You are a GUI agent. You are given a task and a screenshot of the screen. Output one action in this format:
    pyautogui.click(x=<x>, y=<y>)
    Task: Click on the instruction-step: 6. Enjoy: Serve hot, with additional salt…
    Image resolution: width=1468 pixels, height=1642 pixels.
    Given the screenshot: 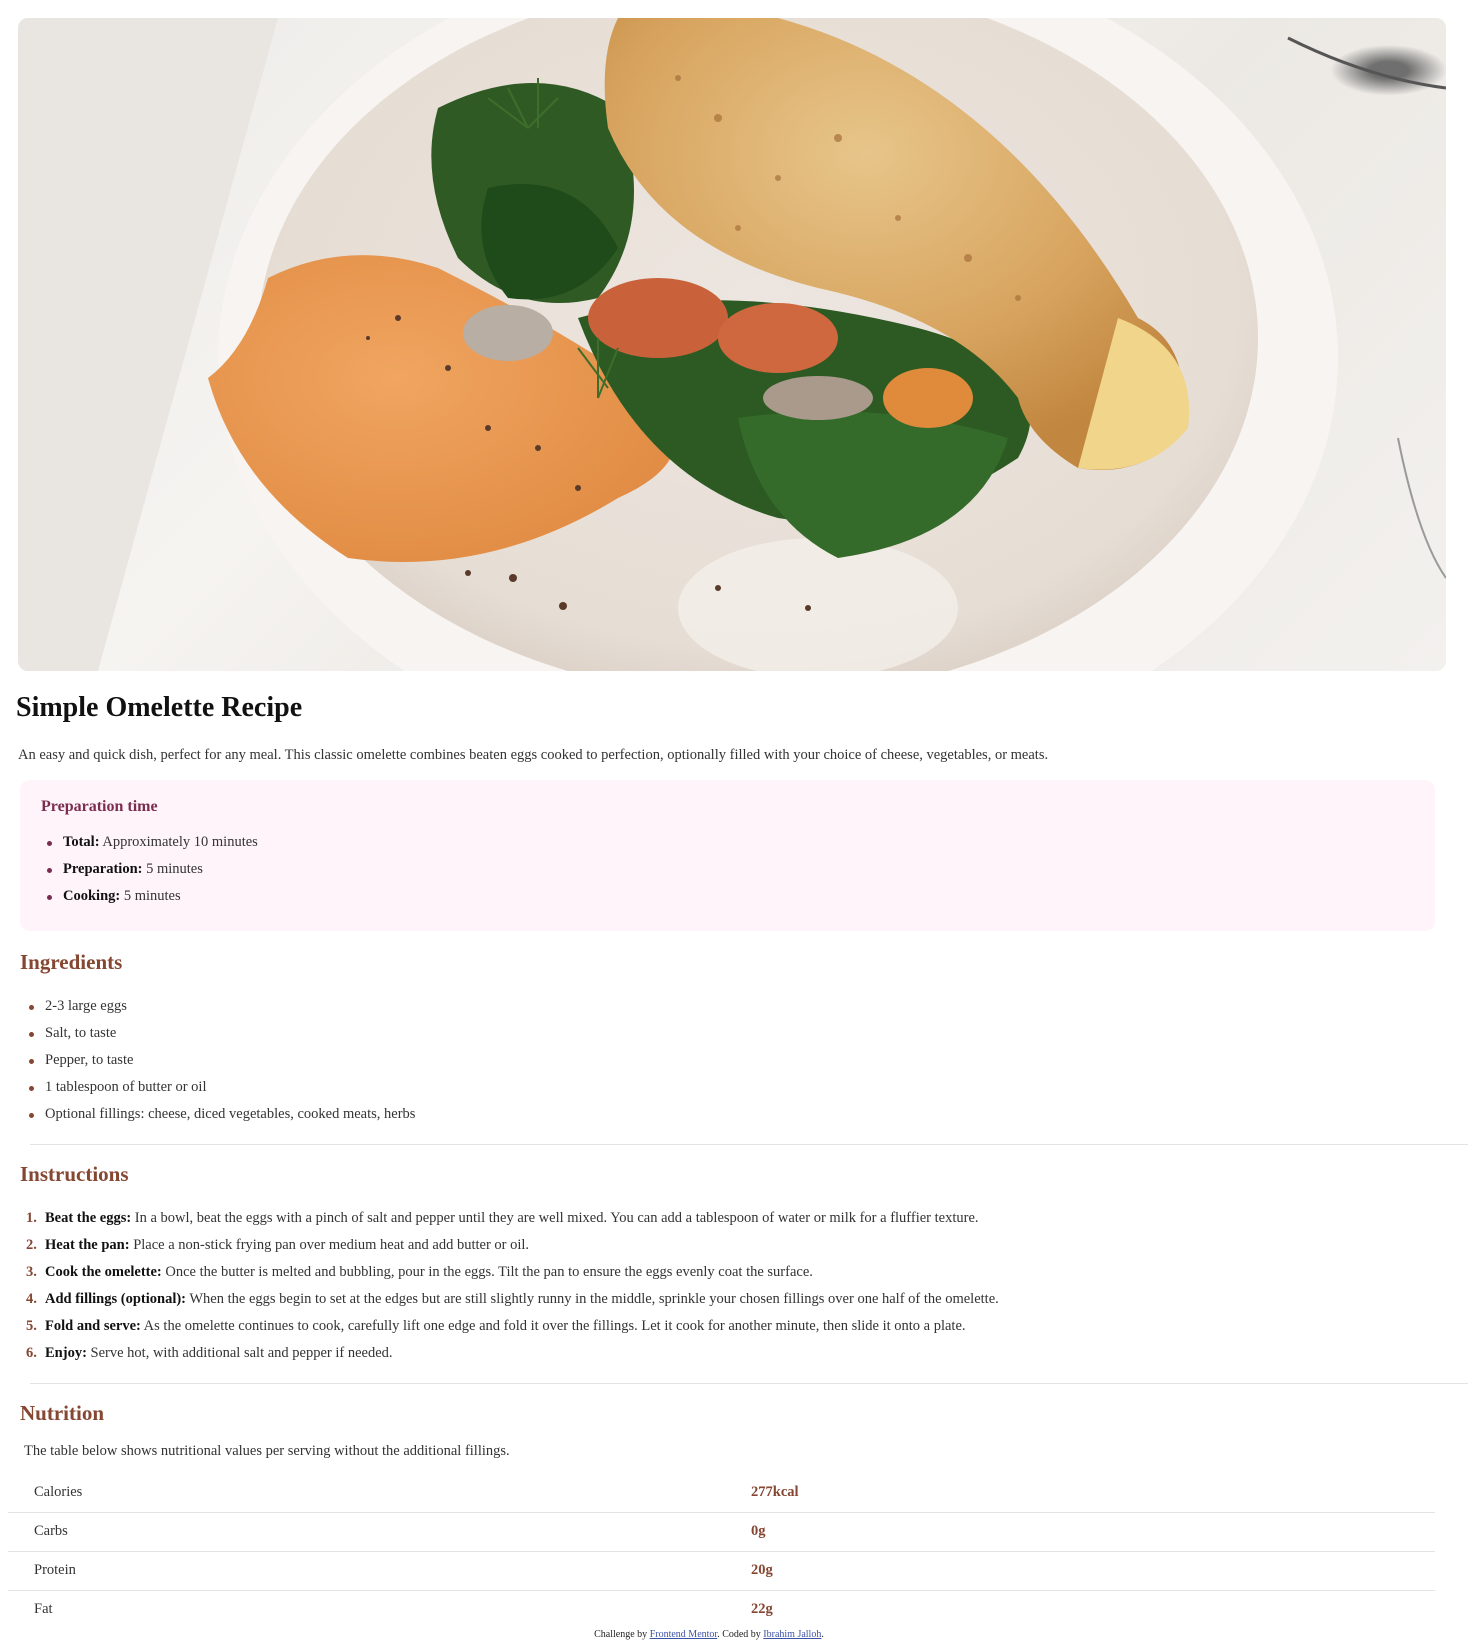 What is the action you would take?
    pyautogui.click(x=499, y=1353)
    